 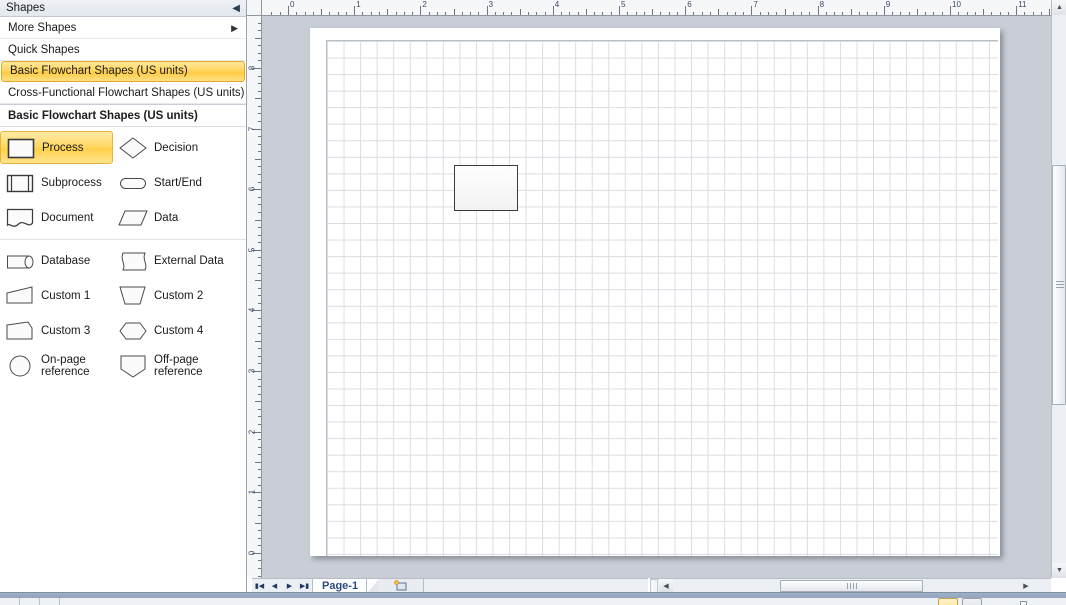 I want to click on vertical-scrollbar: ▲ ▼, so click(x=1058, y=289).